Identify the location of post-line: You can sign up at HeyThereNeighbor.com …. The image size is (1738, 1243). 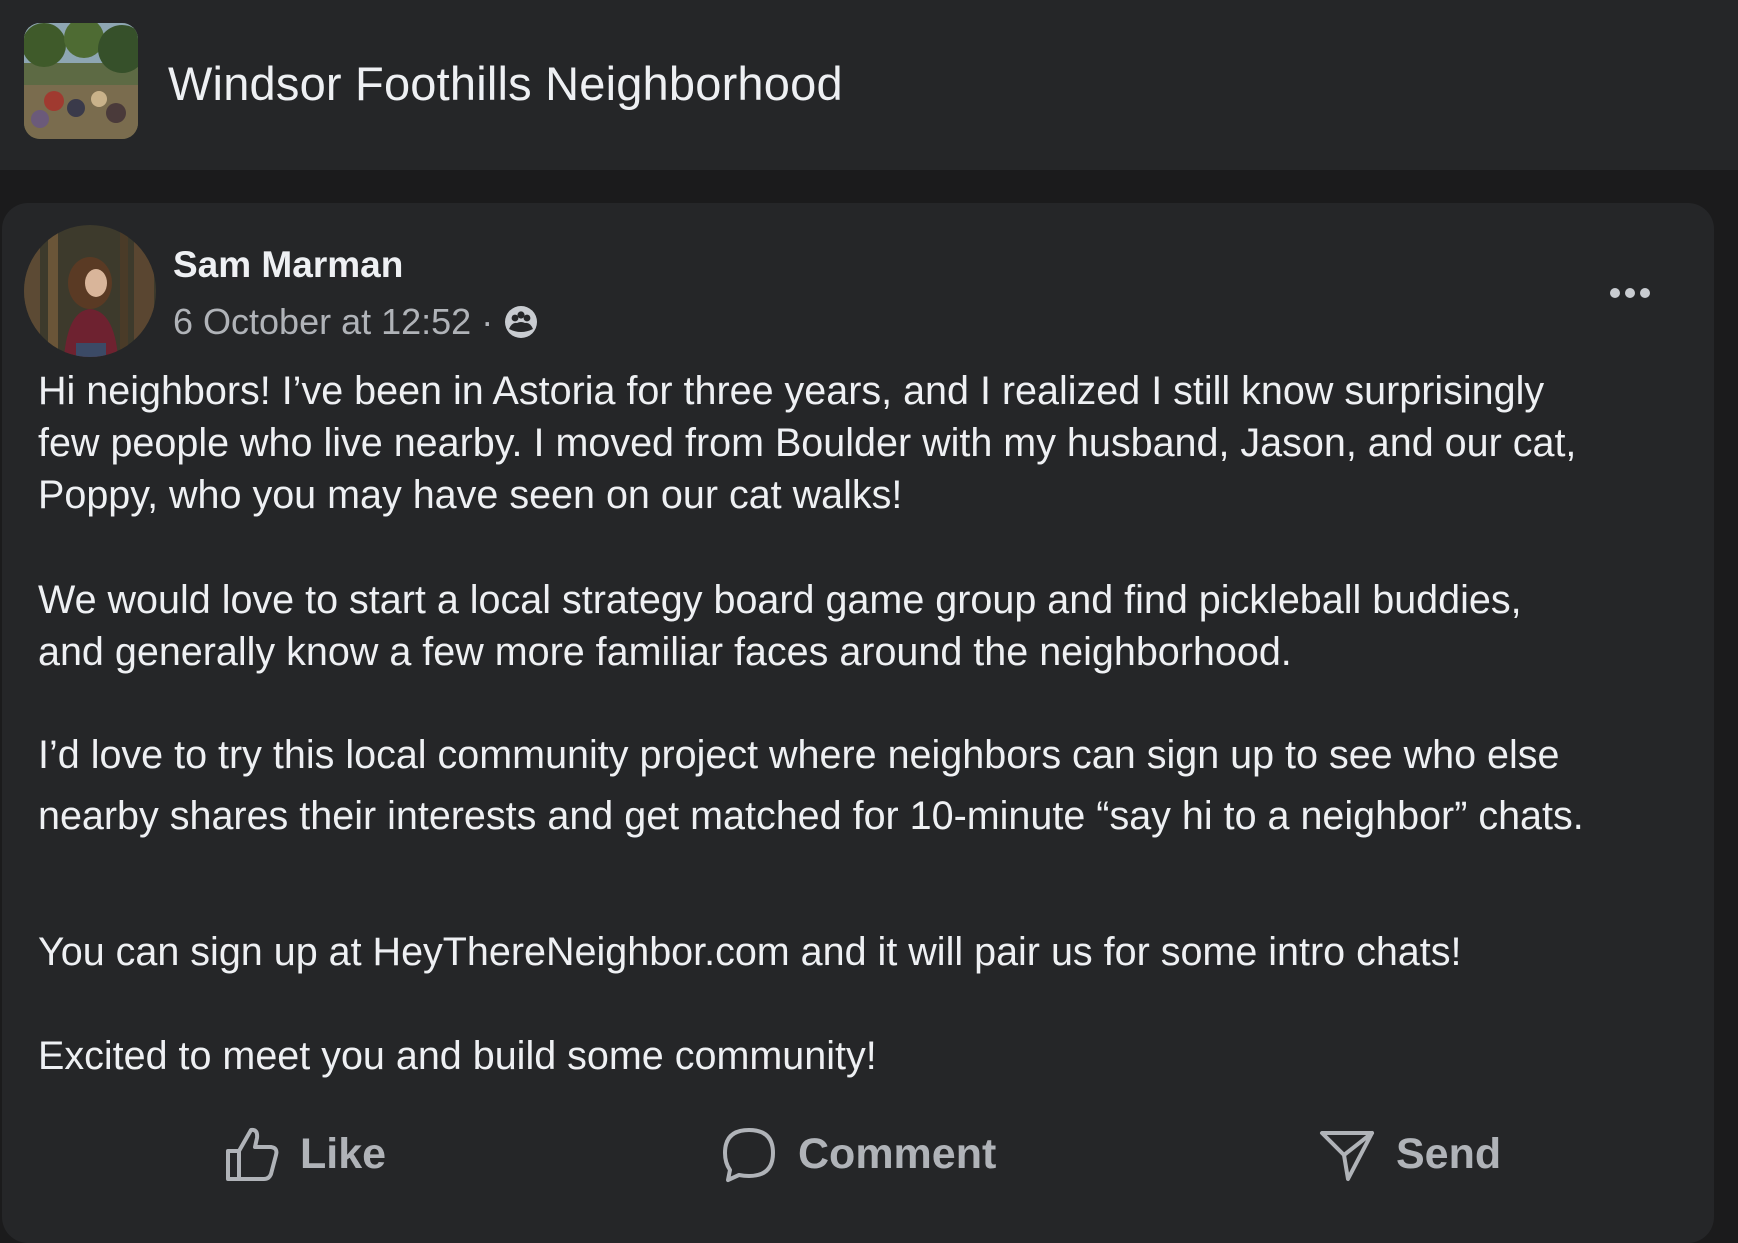
(750, 952).